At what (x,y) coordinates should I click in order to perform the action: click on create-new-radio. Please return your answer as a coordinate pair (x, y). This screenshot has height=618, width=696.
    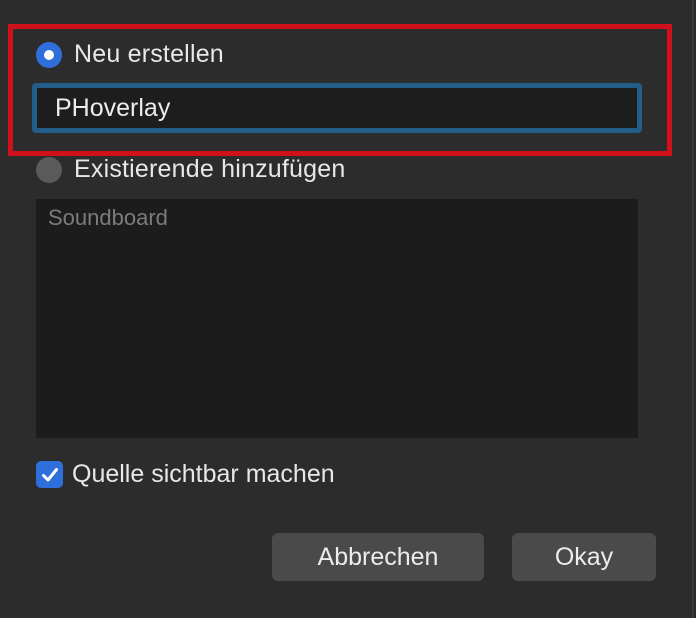
    Looking at the image, I should click on (49, 54).